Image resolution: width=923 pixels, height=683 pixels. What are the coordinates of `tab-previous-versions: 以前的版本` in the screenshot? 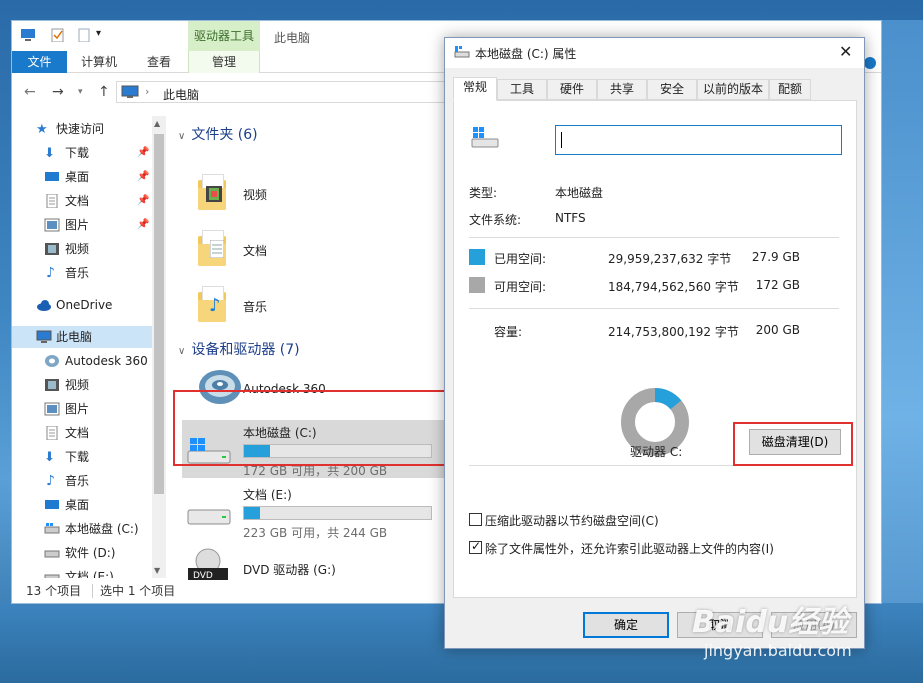 It's located at (733, 89).